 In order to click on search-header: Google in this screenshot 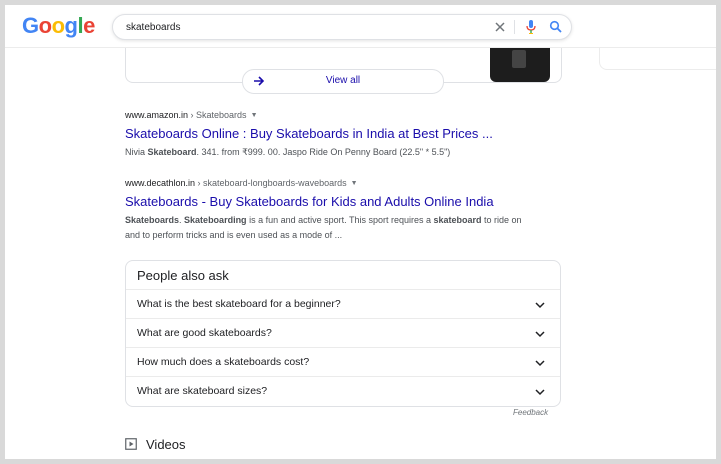, I will do `click(360, 26)`.